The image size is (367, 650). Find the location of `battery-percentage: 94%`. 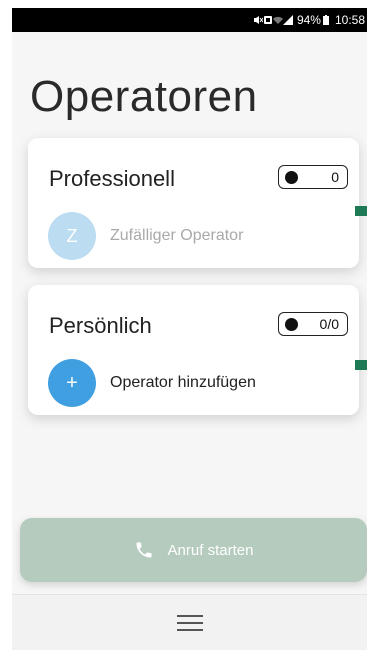

battery-percentage: 94% is located at coordinates (308, 20).